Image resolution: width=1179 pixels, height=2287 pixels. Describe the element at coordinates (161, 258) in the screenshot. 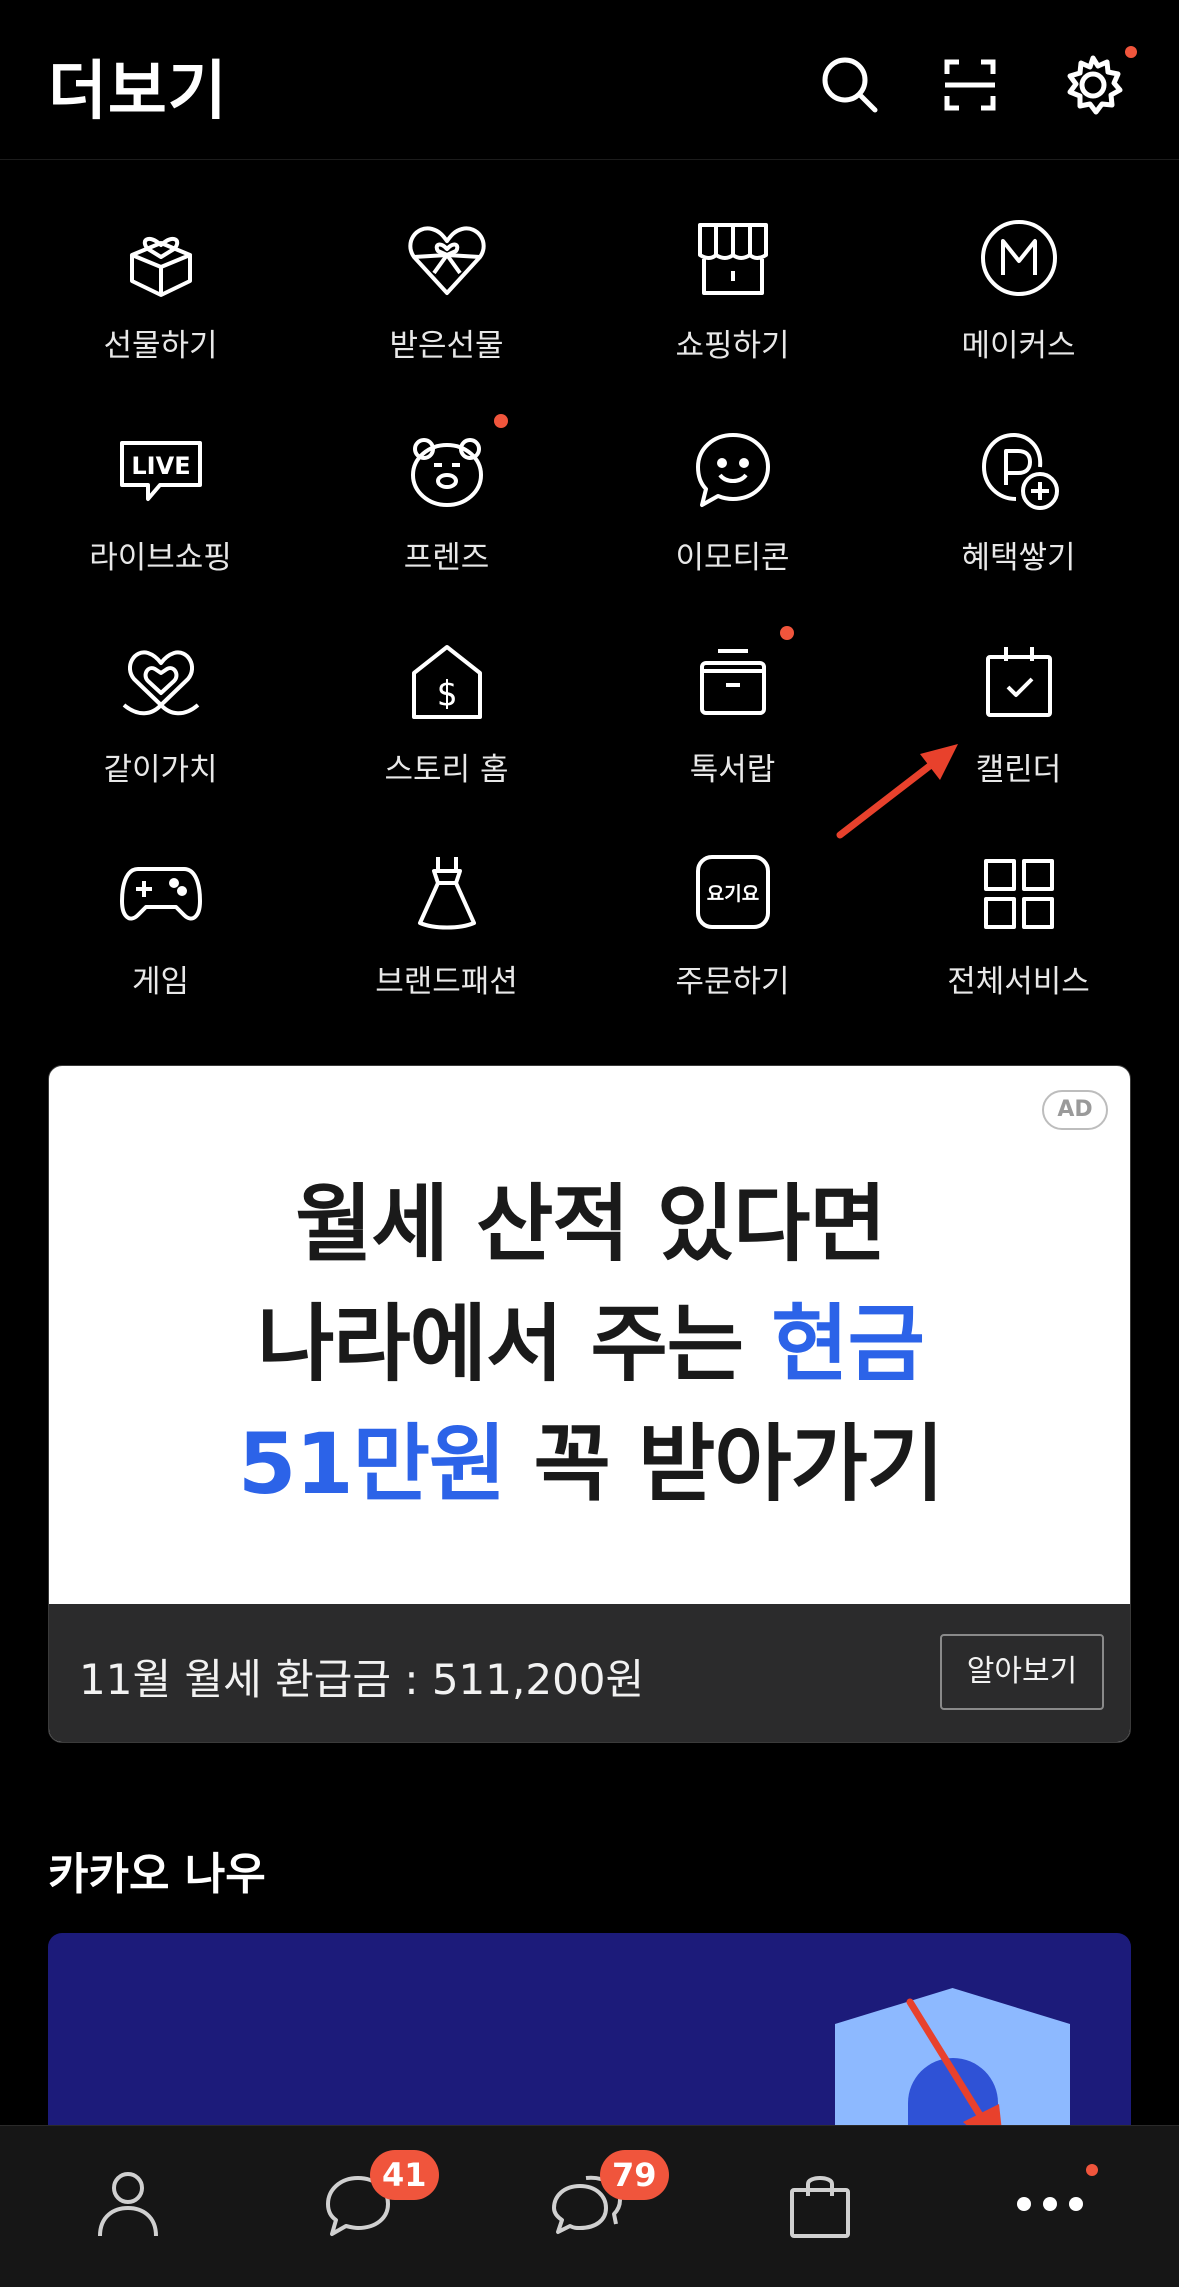

I see `gift-box-icon` at that location.